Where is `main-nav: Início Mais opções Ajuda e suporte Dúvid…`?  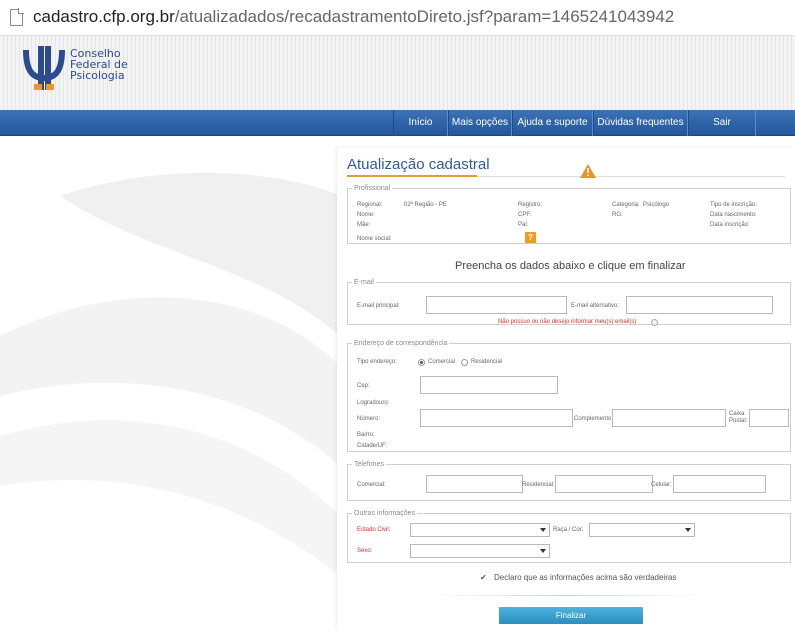 main-nav: Início Mais opções Ajuda e suporte Dúvid… is located at coordinates (397, 123).